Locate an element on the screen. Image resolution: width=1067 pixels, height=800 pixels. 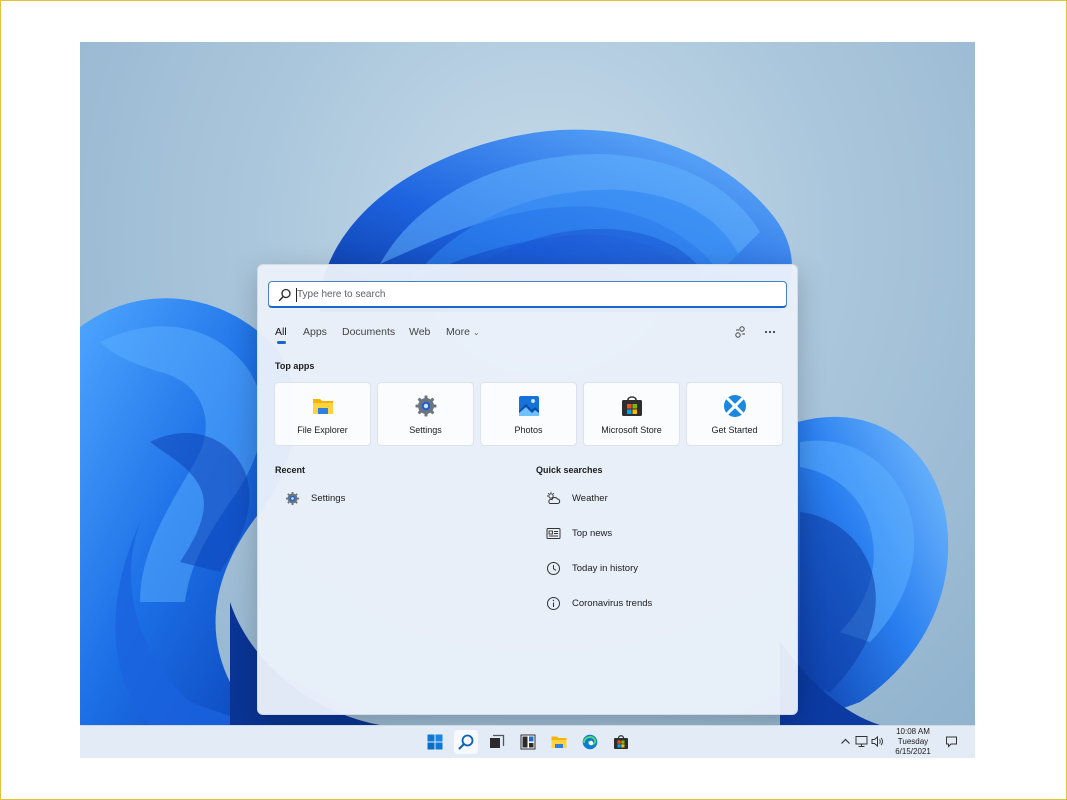
quick-search-label: Today in history is located at coordinates (605, 568).